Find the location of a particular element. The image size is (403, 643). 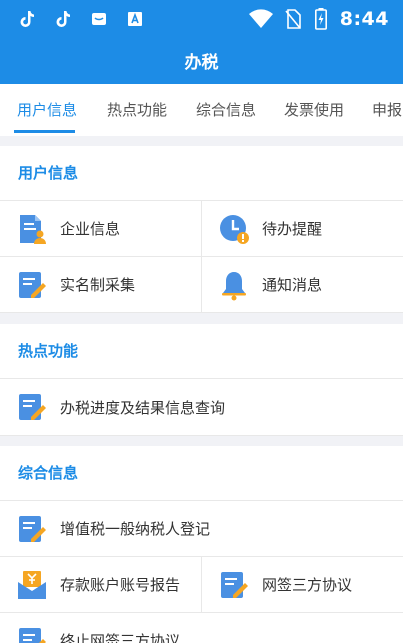

tab-active-indicator is located at coordinates (44, 131).